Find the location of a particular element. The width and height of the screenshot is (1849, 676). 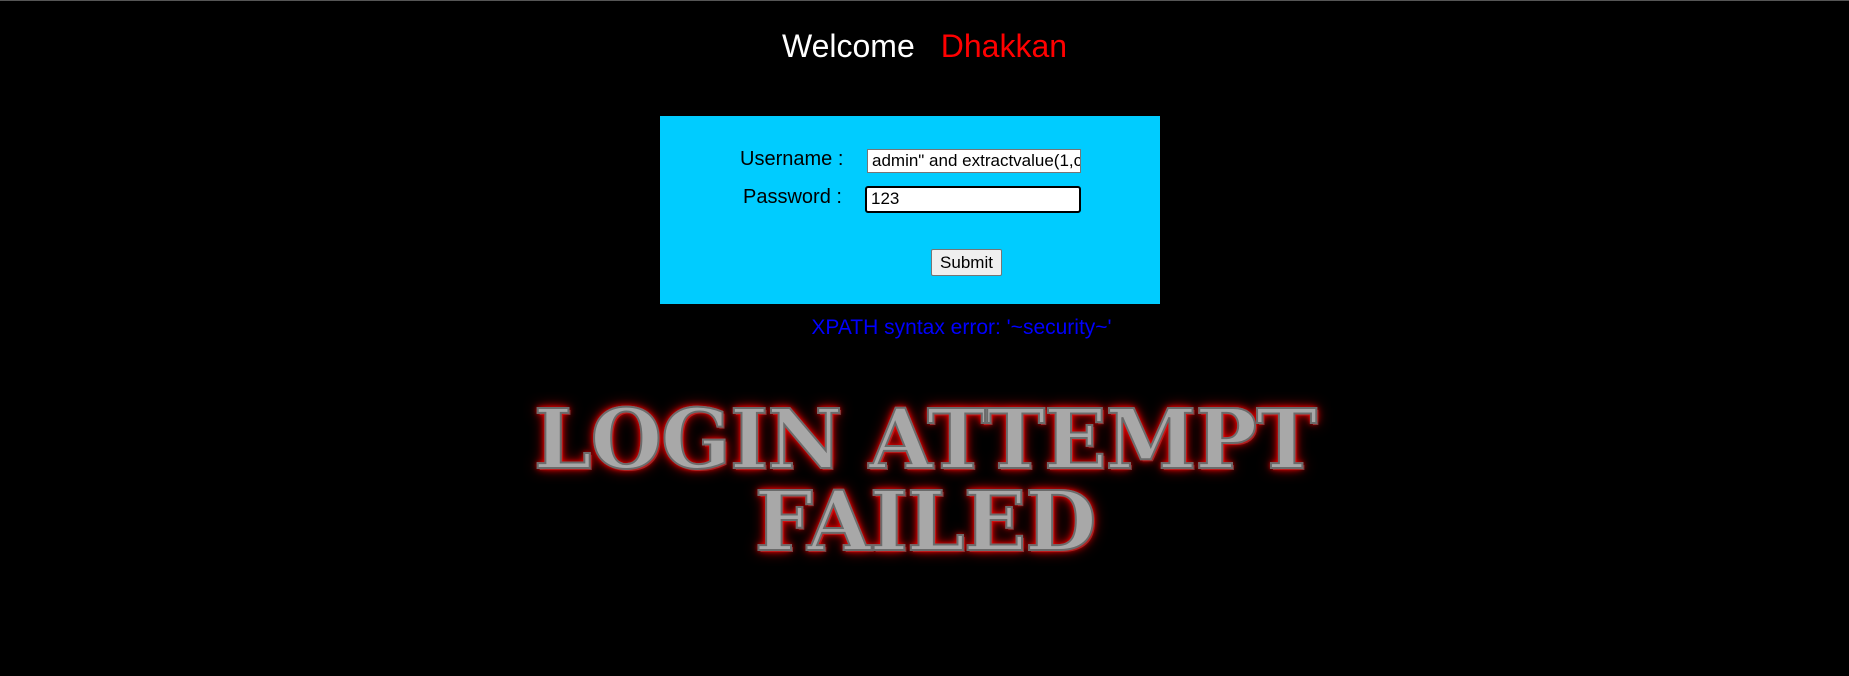

user-name: Dhakkan is located at coordinates (1004, 46).